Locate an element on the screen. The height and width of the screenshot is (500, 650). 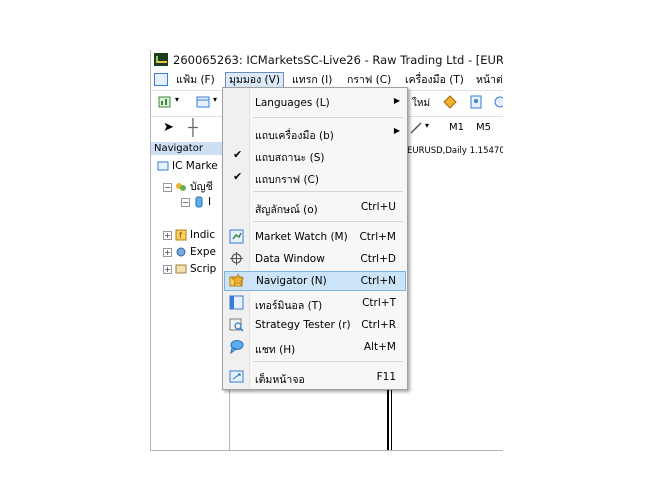
navigator-header: Navigator is located at coordinates (190, 148).